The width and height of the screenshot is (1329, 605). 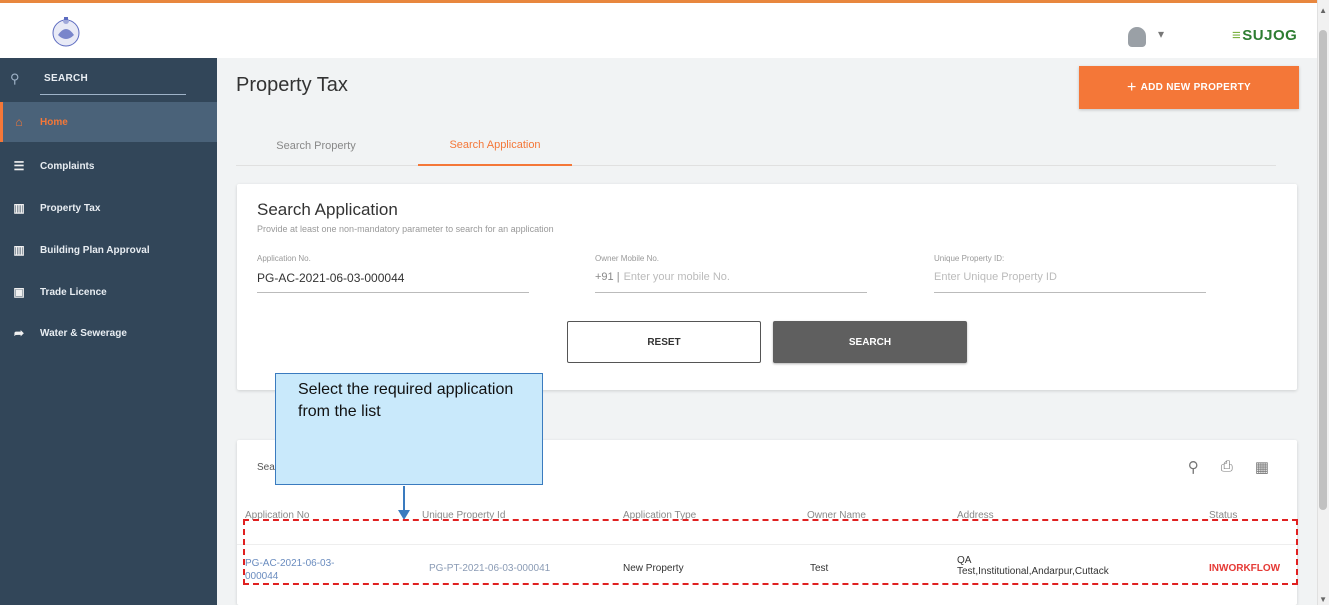 What do you see at coordinates (316, 146) in the screenshot?
I see `tab-search-property: Search Property` at bounding box center [316, 146].